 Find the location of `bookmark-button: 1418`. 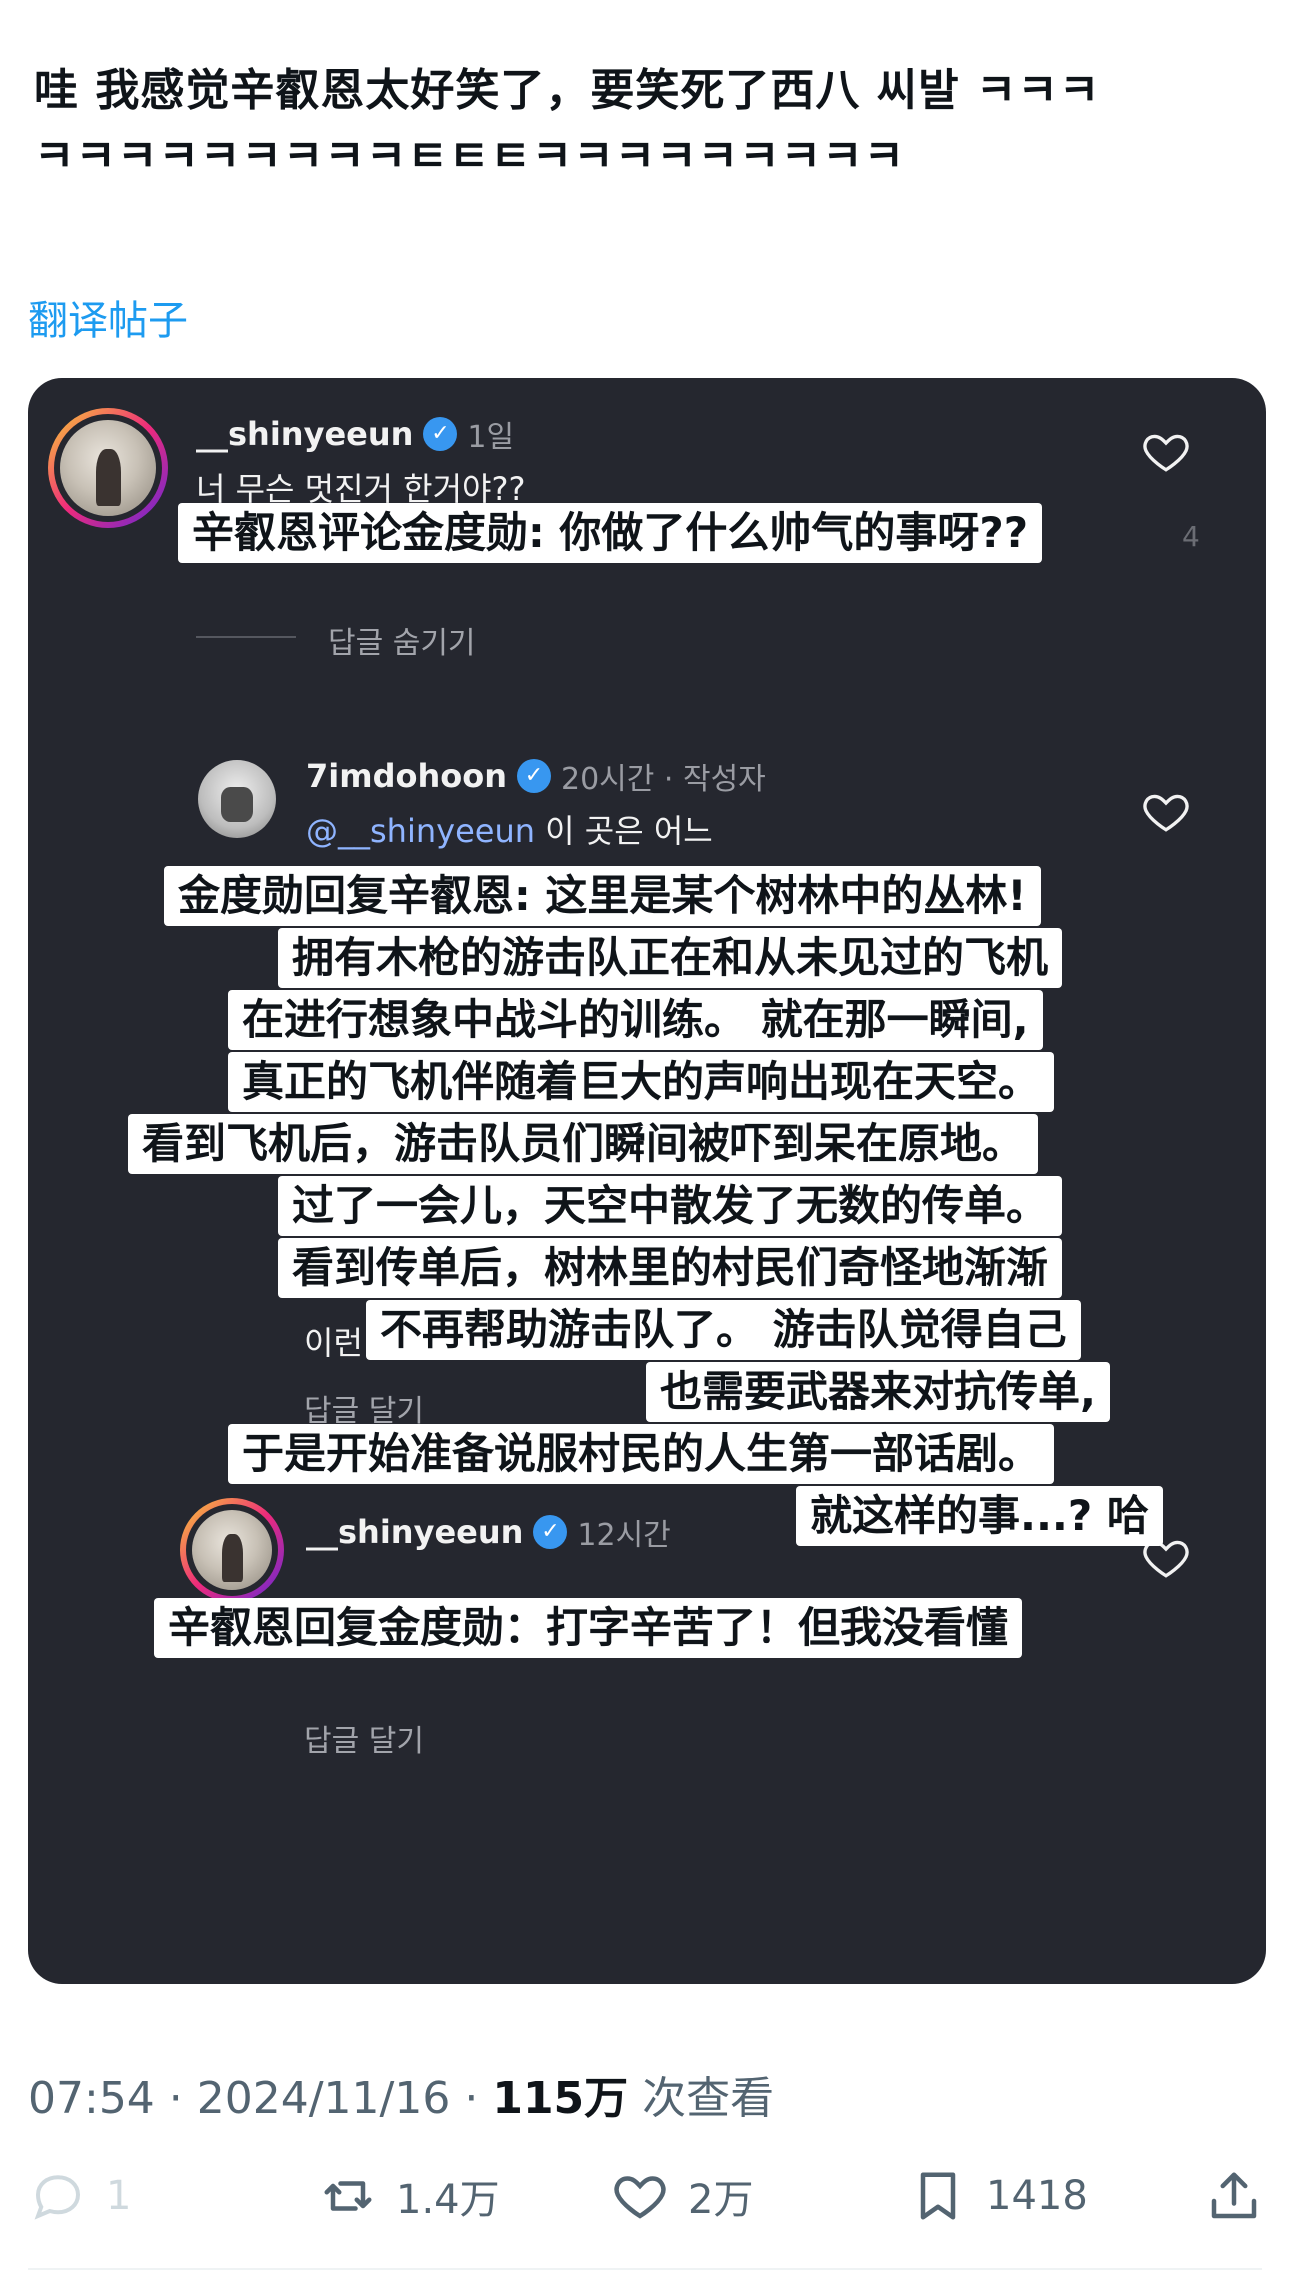

bookmark-button: 1418 is located at coordinates (998, 2196).